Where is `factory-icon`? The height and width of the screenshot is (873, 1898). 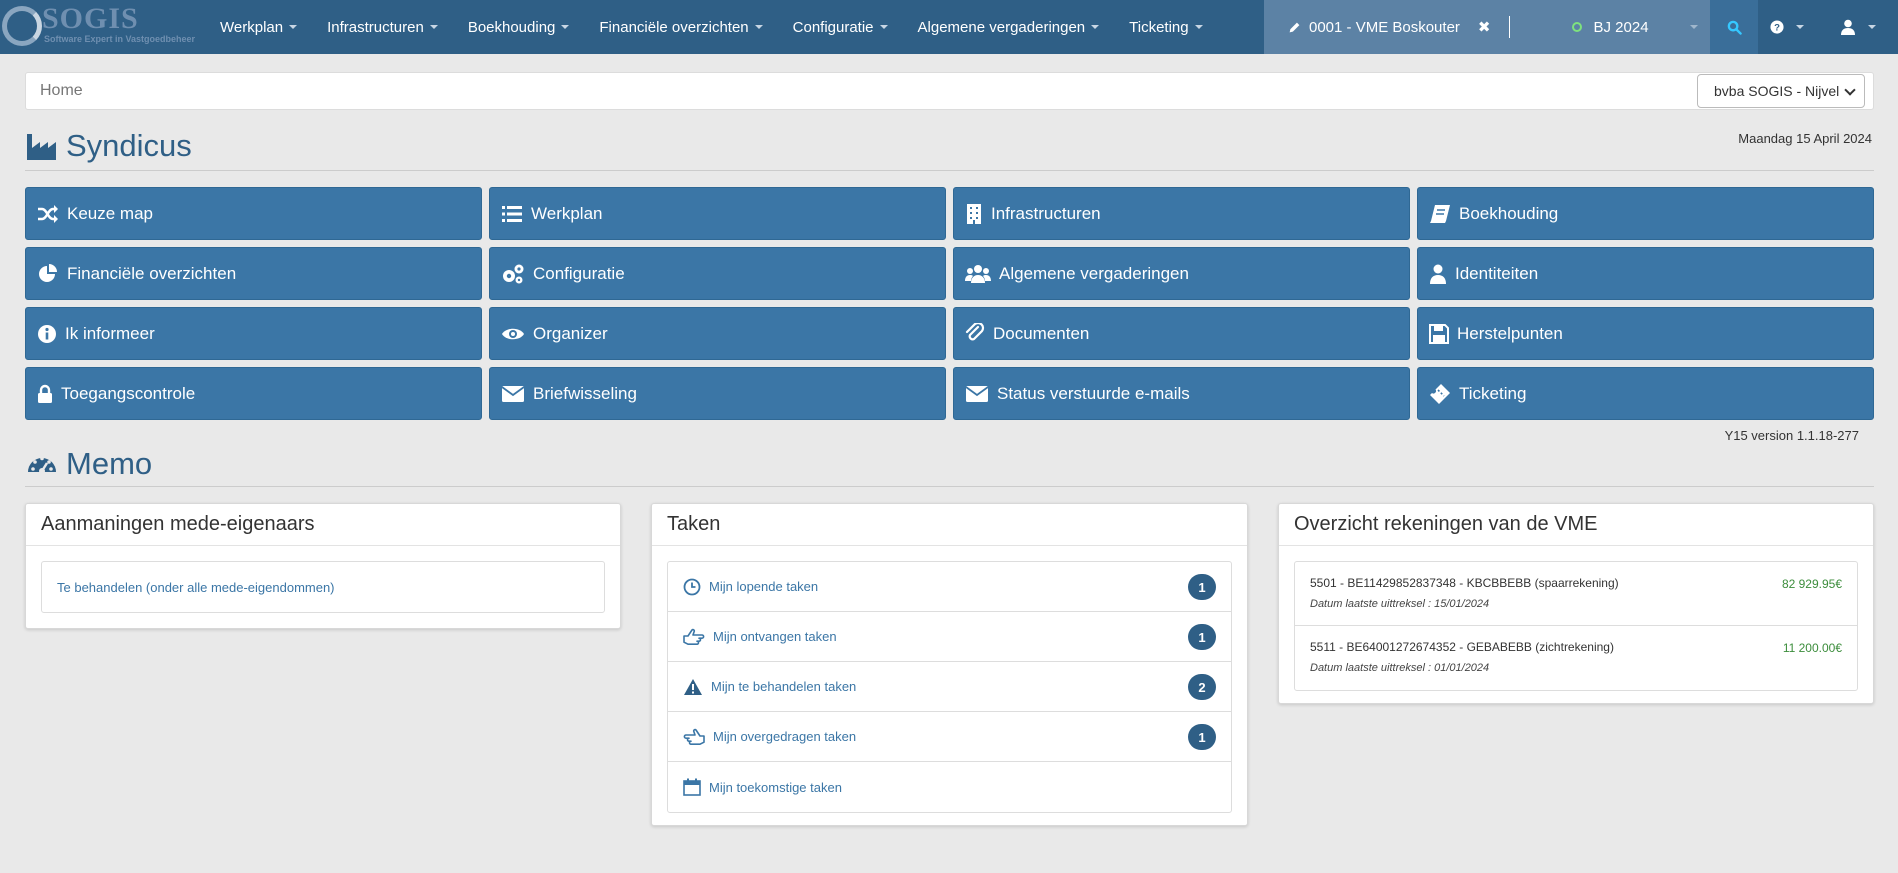 factory-icon is located at coordinates (41, 147).